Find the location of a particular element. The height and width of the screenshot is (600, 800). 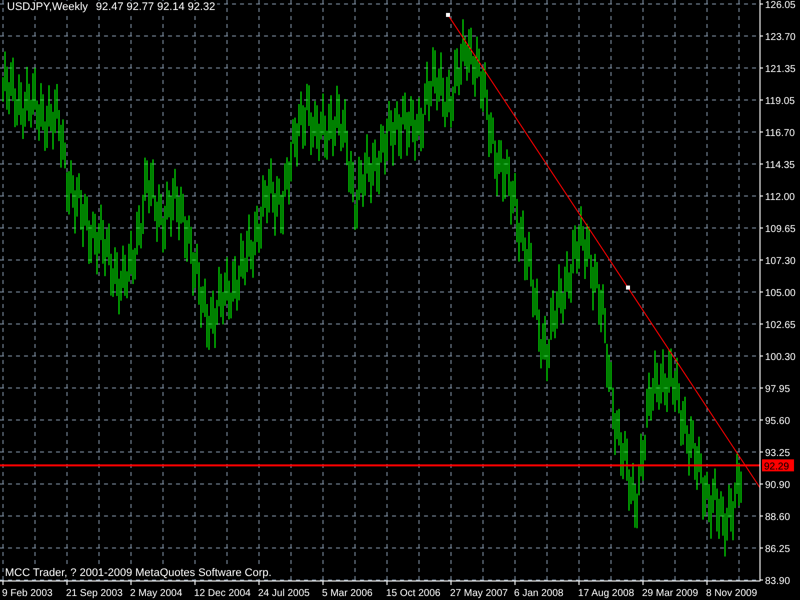

date-label: 9 Feb 2003 is located at coordinates (27, 593).